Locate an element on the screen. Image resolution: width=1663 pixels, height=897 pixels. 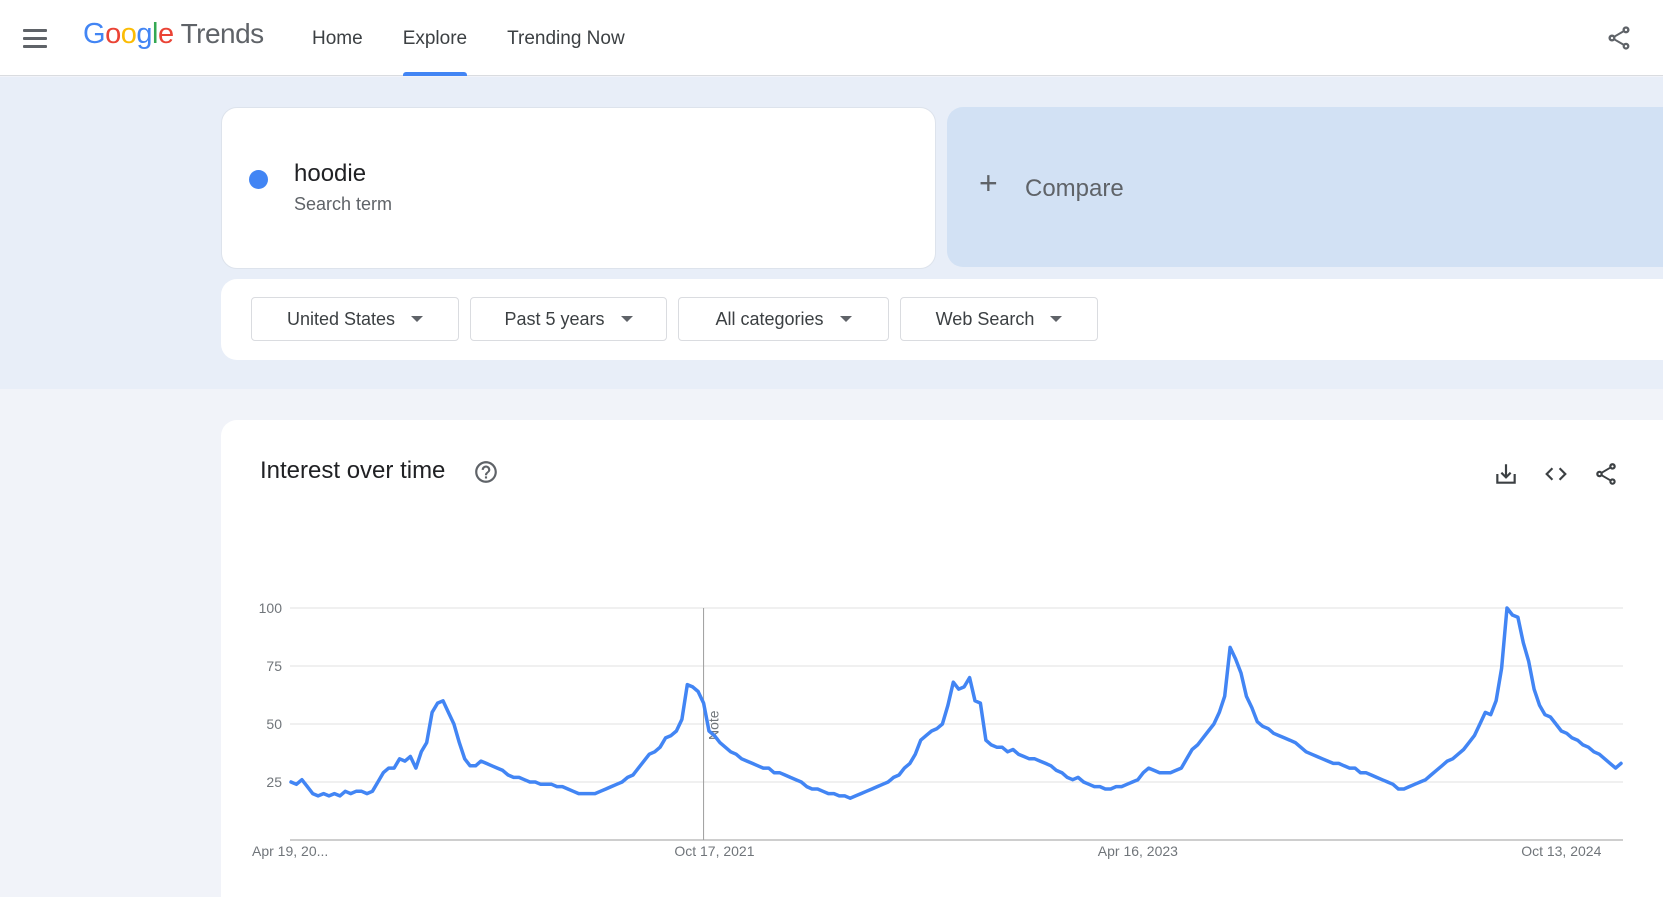
region-filter: United States is located at coordinates (355, 319).